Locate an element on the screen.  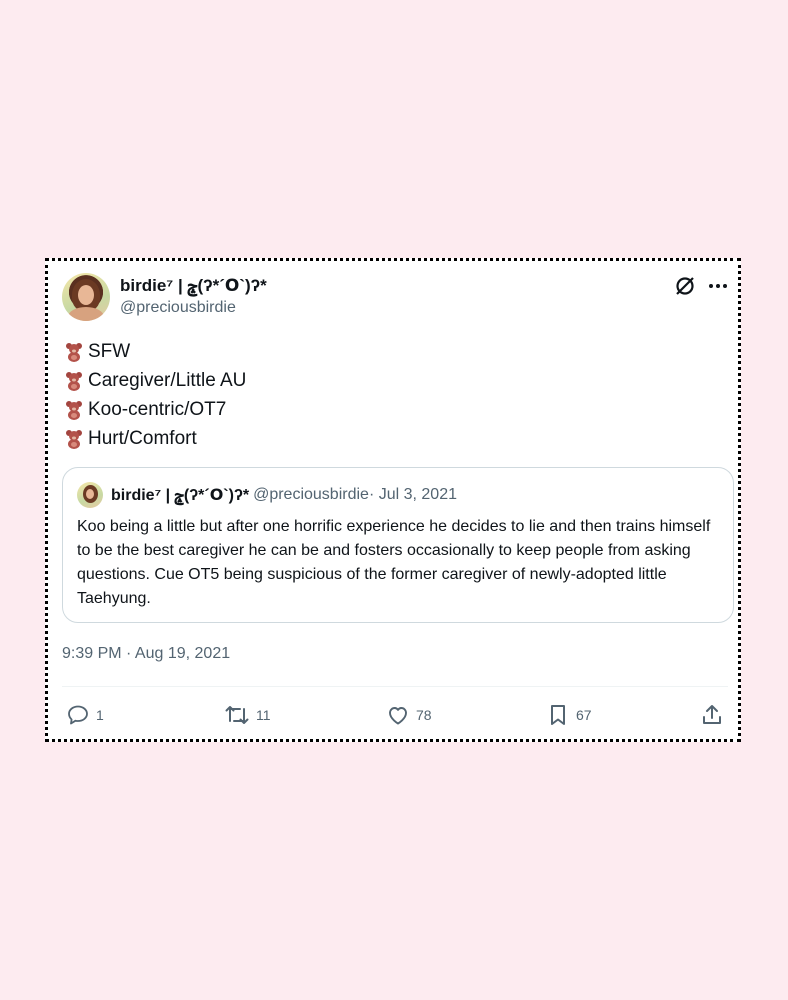
divider is located at coordinates (395, 686).